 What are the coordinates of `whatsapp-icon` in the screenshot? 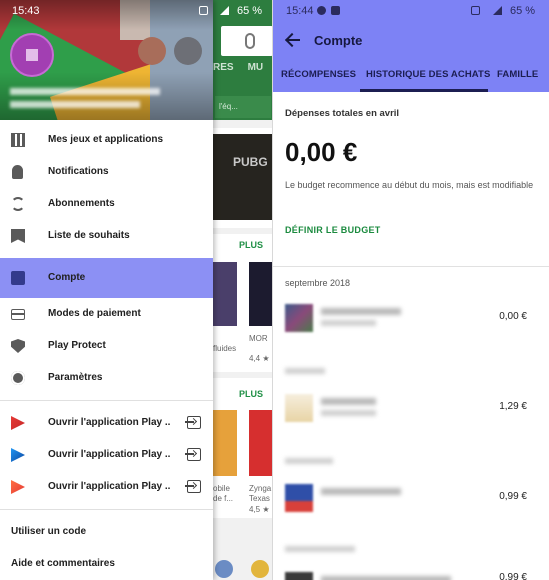 It's located at (321, 10).